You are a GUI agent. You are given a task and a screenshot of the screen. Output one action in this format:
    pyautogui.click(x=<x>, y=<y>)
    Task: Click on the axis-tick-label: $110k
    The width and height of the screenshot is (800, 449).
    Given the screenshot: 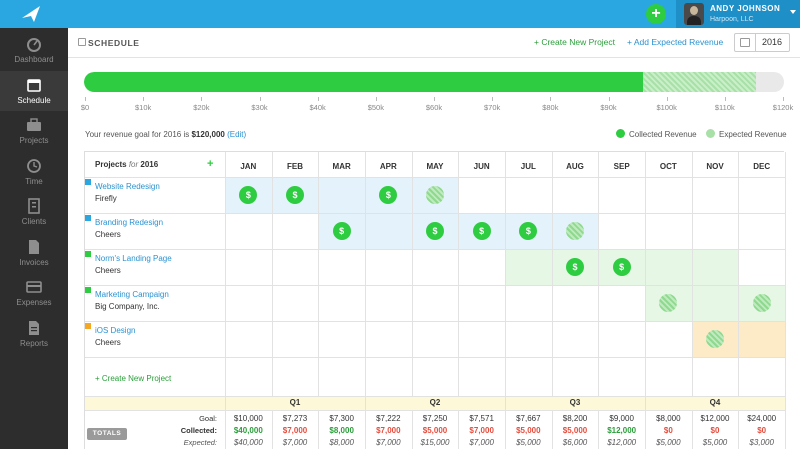 What is the action you would take?
    pyautogui.click(x=724, y=107)
    